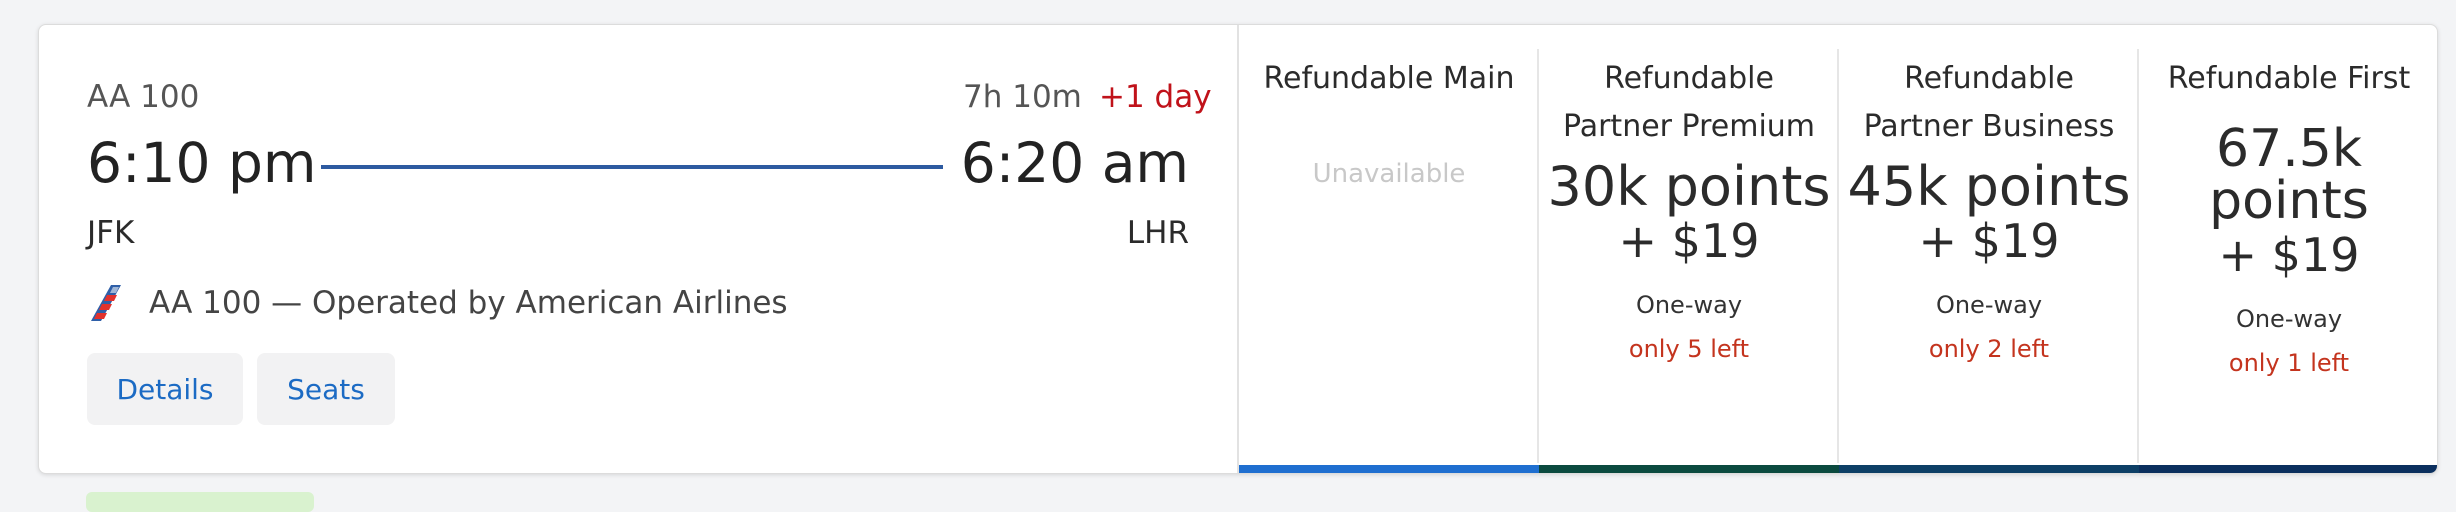 The width and height of the screenshot is (2456, 512). I want to click on seats-left-badge: only 1 left, so click(2289, 363).